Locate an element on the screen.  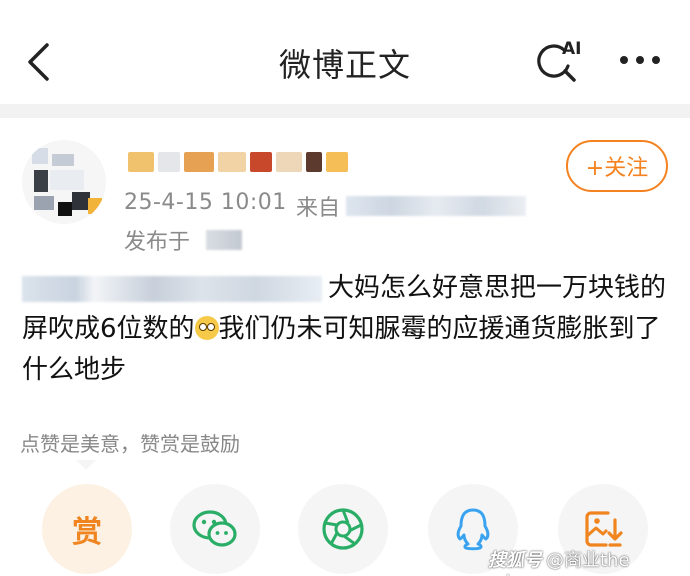
moments-icon is located at coordinates (343, 529).